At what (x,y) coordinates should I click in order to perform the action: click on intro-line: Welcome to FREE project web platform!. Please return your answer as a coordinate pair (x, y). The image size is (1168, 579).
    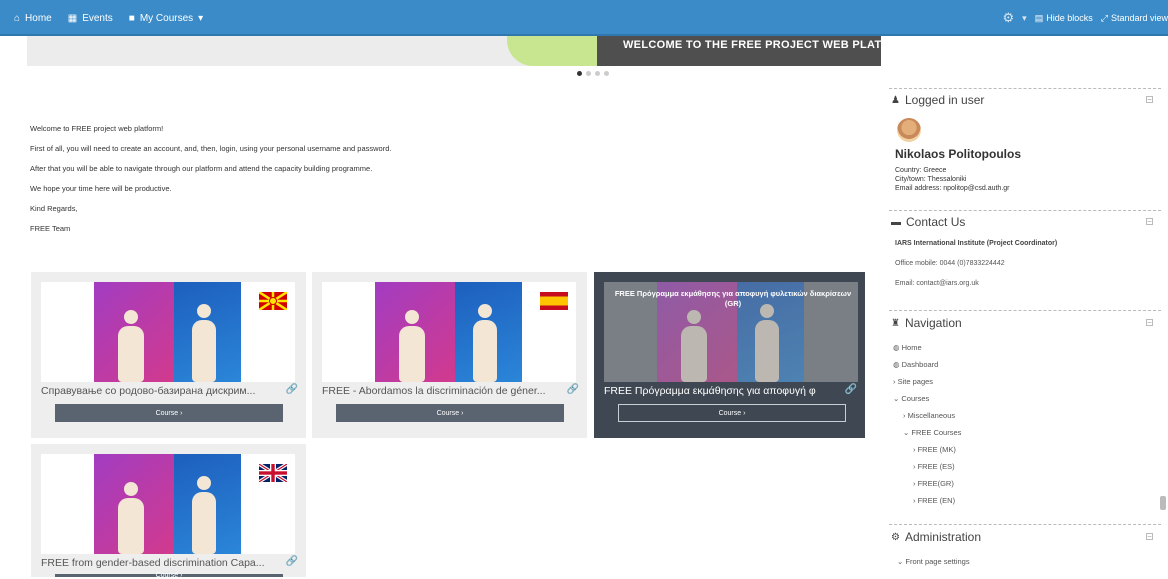
    Looking at the image, I should click on (97, 128).